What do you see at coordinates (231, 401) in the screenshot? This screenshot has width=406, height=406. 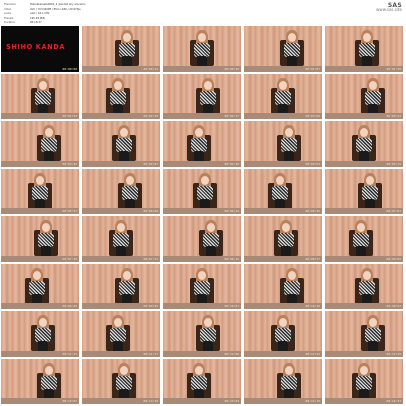 I see `timestamp: 00:13:52` at bounding box center [231, 401].